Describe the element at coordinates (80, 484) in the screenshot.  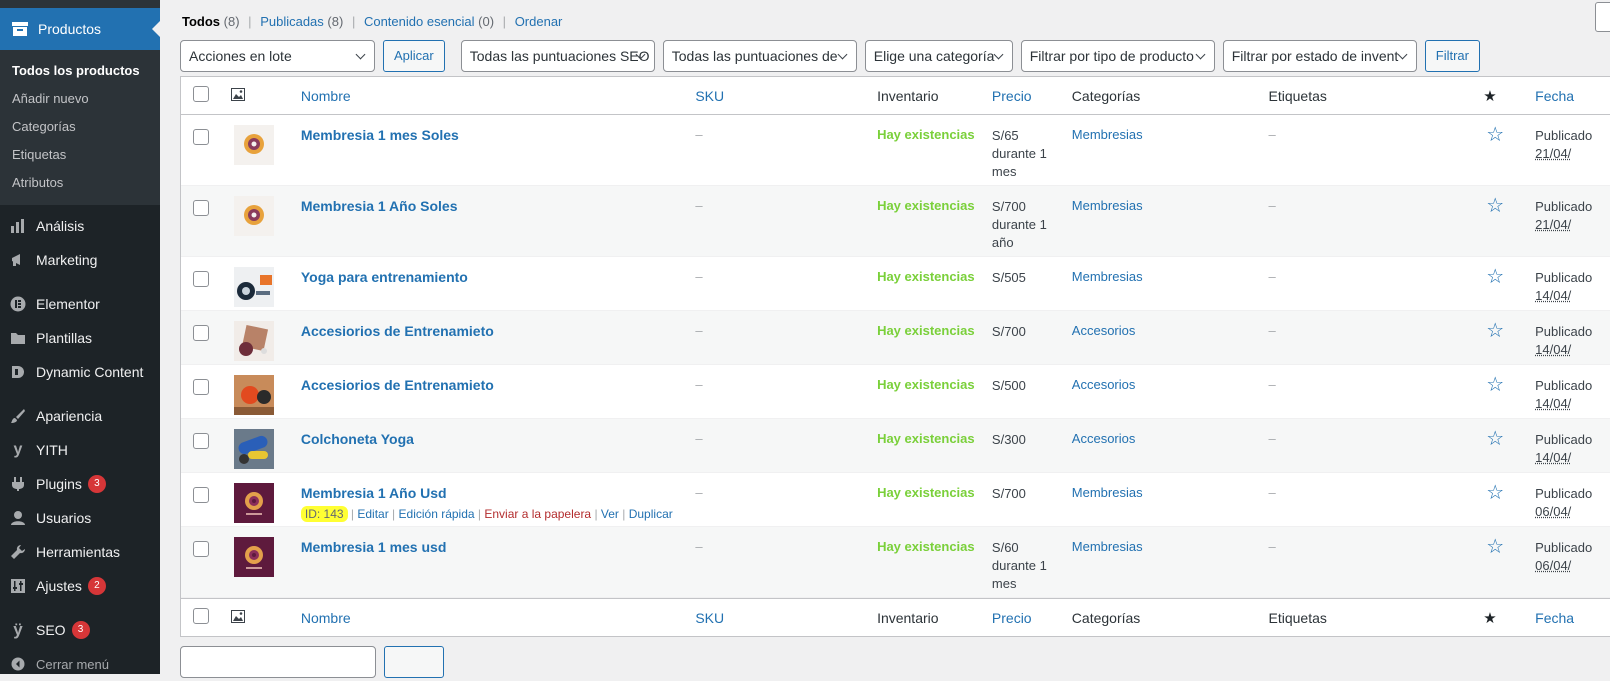
I see `sidebar-item-plugins: Plugins 3` at that location.